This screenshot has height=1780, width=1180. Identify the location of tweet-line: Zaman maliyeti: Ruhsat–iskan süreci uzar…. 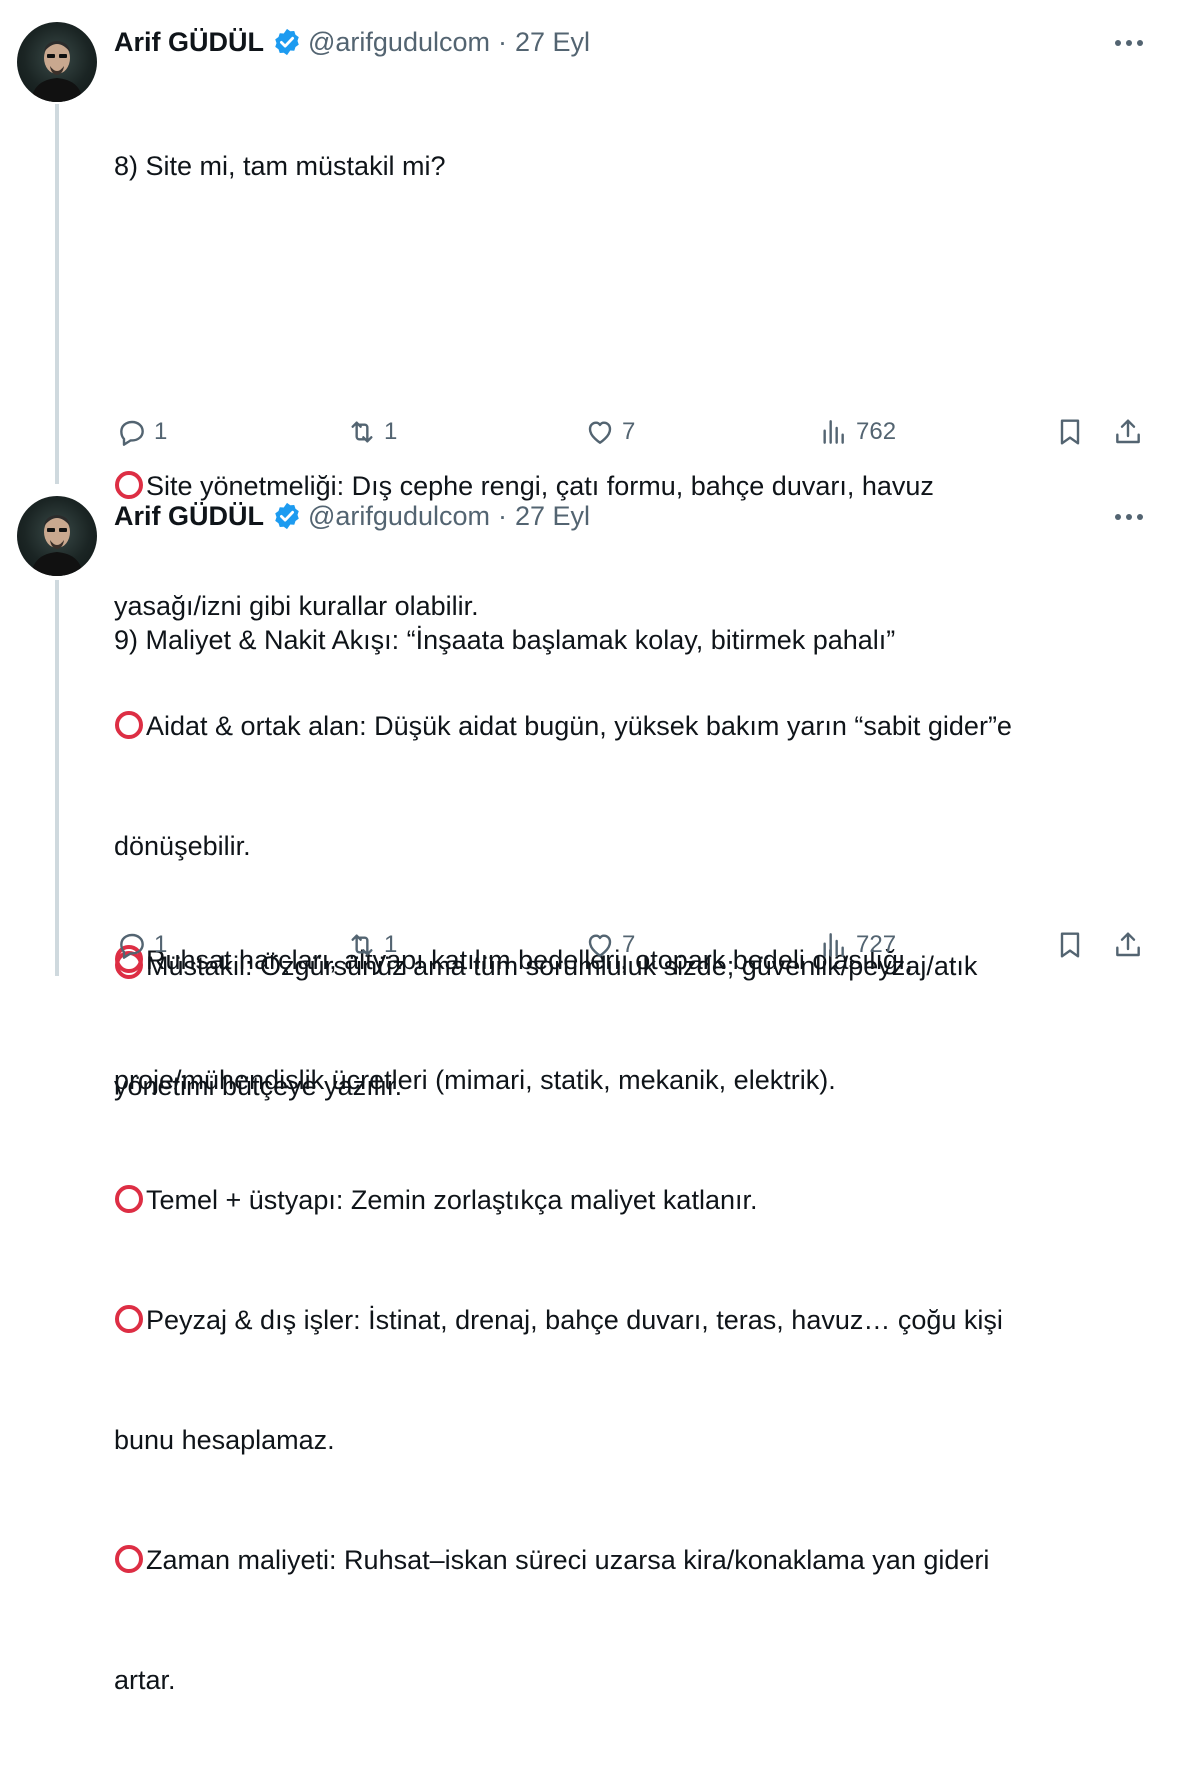
(639, 1560).